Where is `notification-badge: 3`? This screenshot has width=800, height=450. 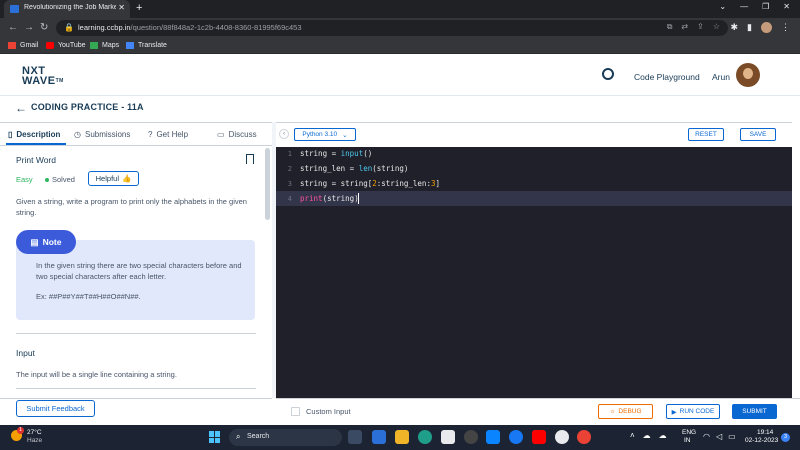 notification-badge: 3 is located at coordinates (785, 437).